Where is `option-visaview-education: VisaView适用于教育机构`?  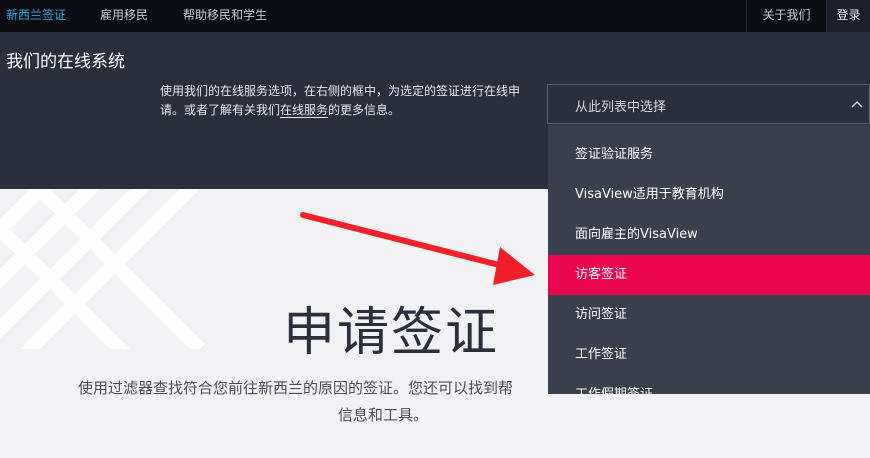 option-visaview-education: VisaView适用于教育机构 is located at coordinates (709, 195).